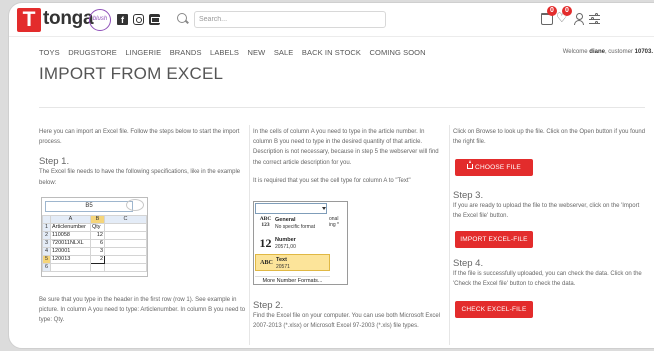 This screenshot has width=654, height=351. I want to click on nav-item-new: NEW, so click(257, 54).